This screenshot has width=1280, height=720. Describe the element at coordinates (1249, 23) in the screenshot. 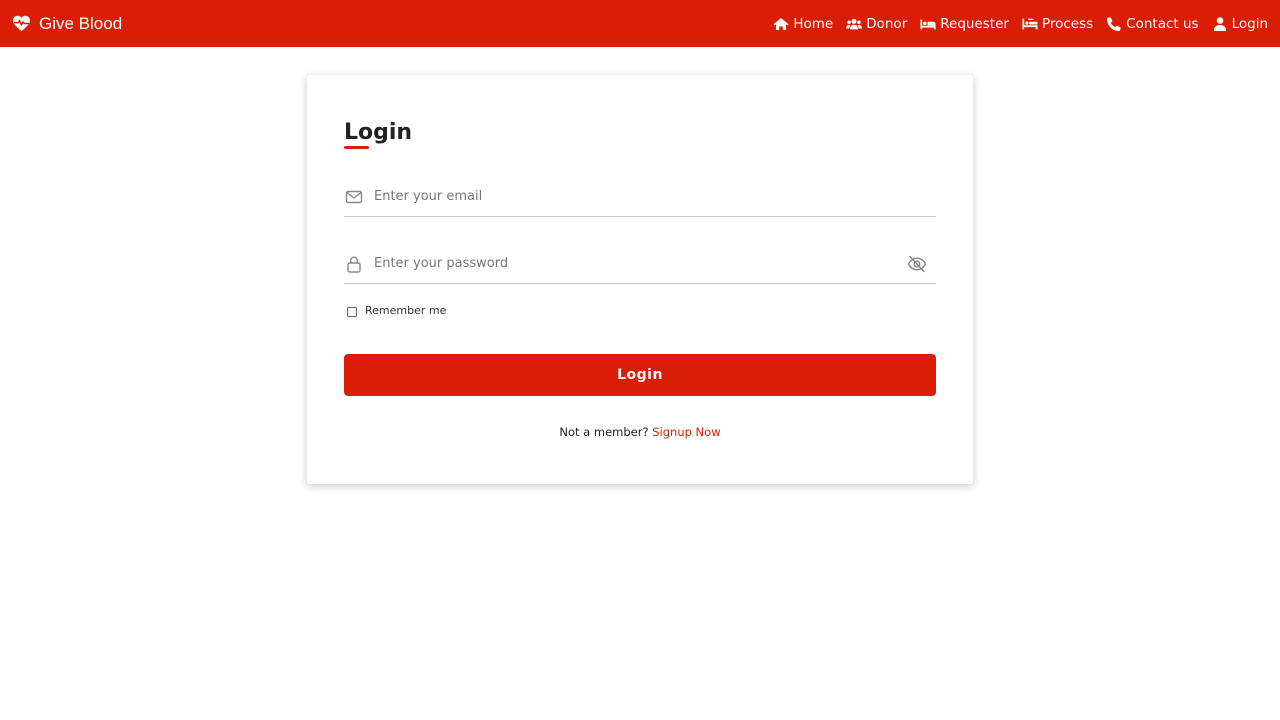

I see `nav-item-label: Login` at that location.